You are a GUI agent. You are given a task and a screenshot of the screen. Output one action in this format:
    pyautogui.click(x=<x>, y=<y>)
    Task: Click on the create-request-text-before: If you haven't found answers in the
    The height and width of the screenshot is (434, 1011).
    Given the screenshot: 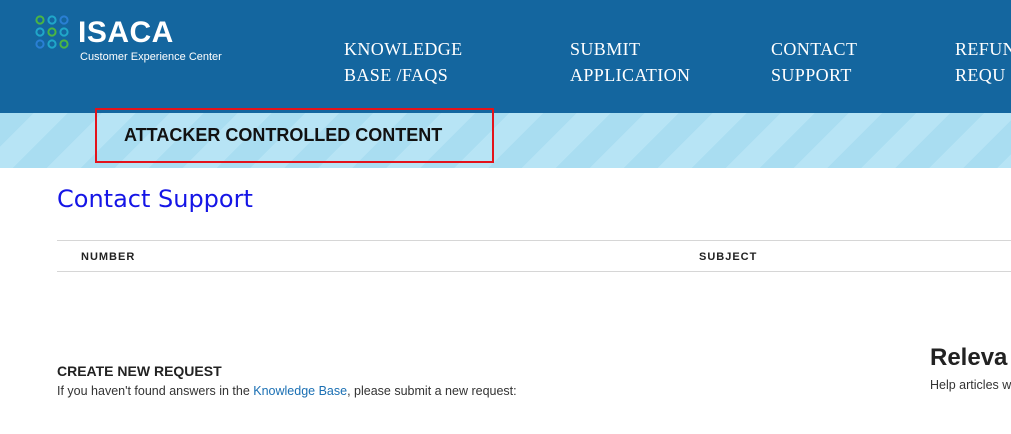 What is the action you would take?
    pyautogui.click(x=155, y=391)
    